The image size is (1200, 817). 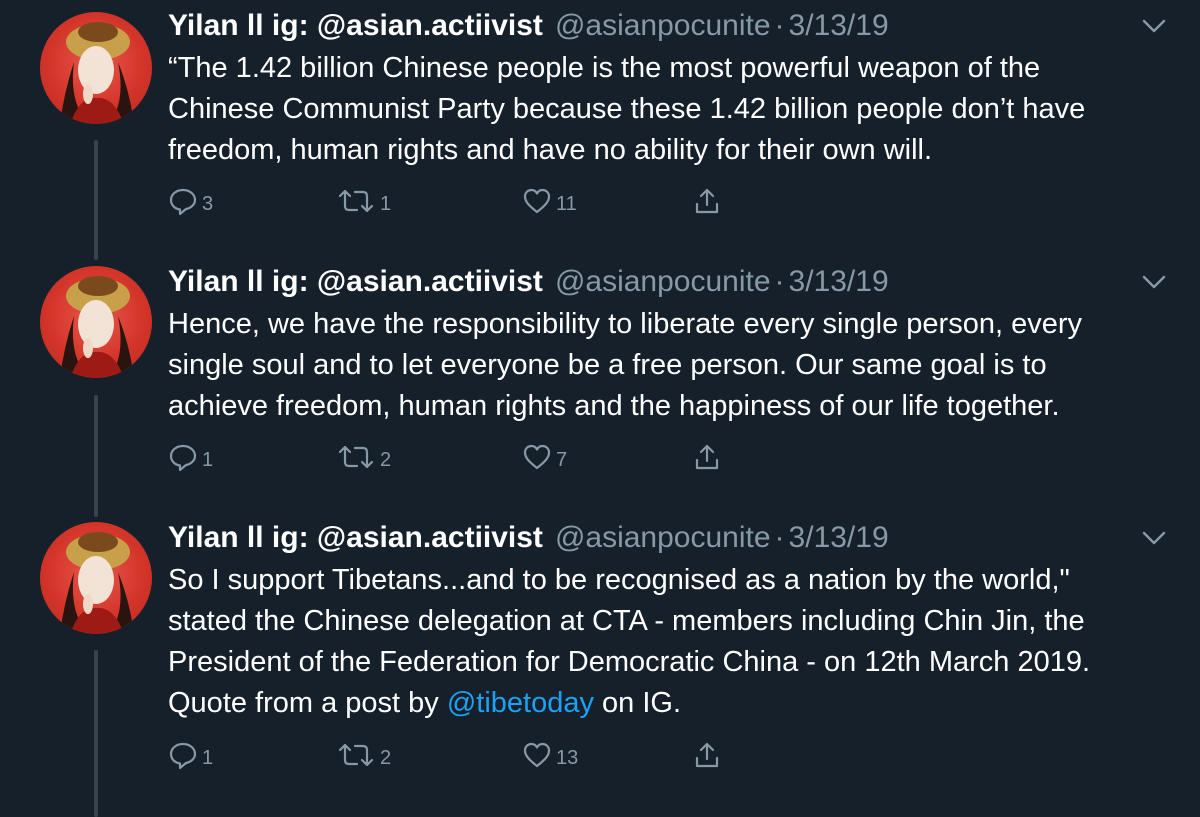 I want to click on like-button: 11, so click(x=549, y=201).